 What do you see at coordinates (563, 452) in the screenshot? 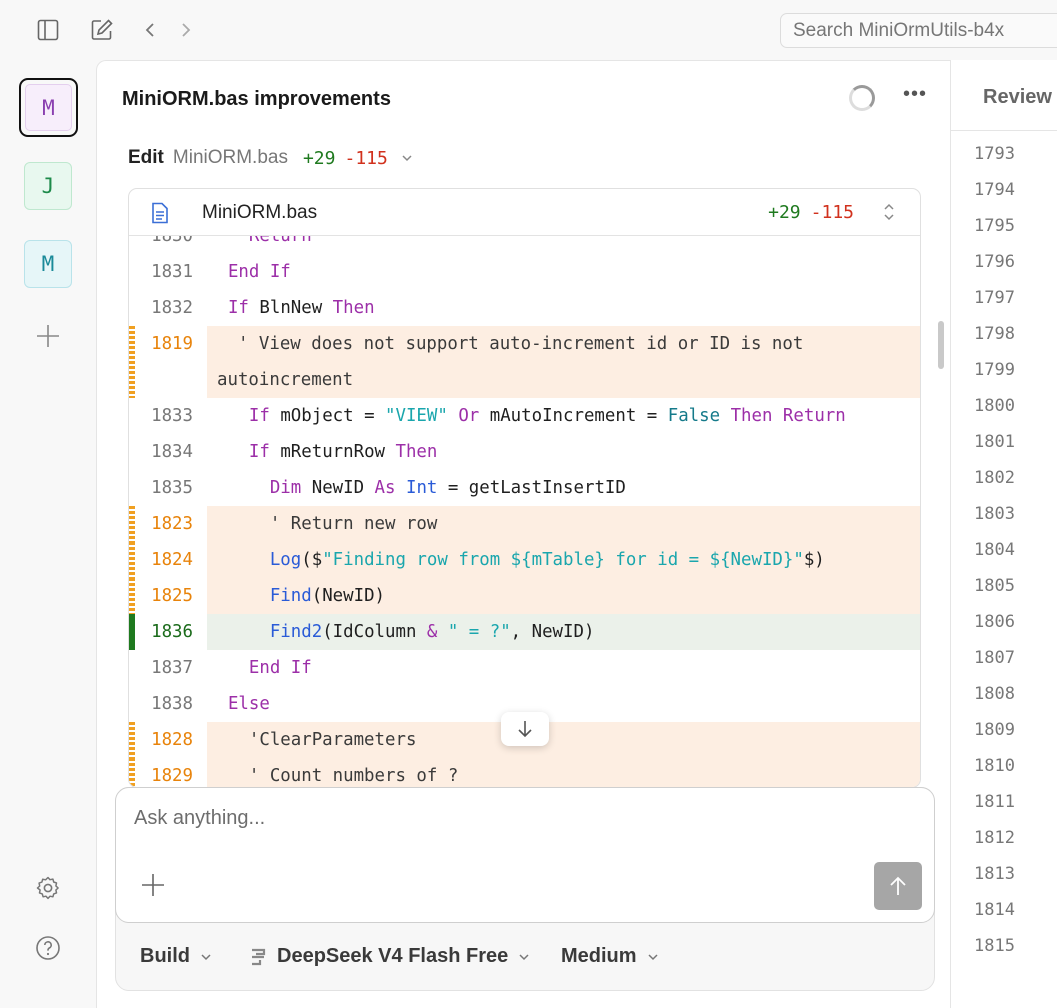
I see `line-source: If mReturnRow Then` at bounding box center [563, 452].